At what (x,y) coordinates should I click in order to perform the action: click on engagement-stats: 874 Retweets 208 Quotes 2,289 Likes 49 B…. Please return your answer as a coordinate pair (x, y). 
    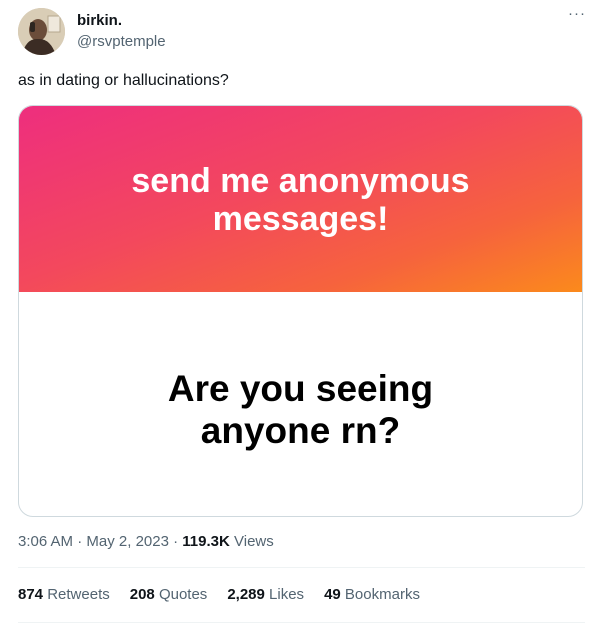
    Looking at the image, I should click on (219, 594).